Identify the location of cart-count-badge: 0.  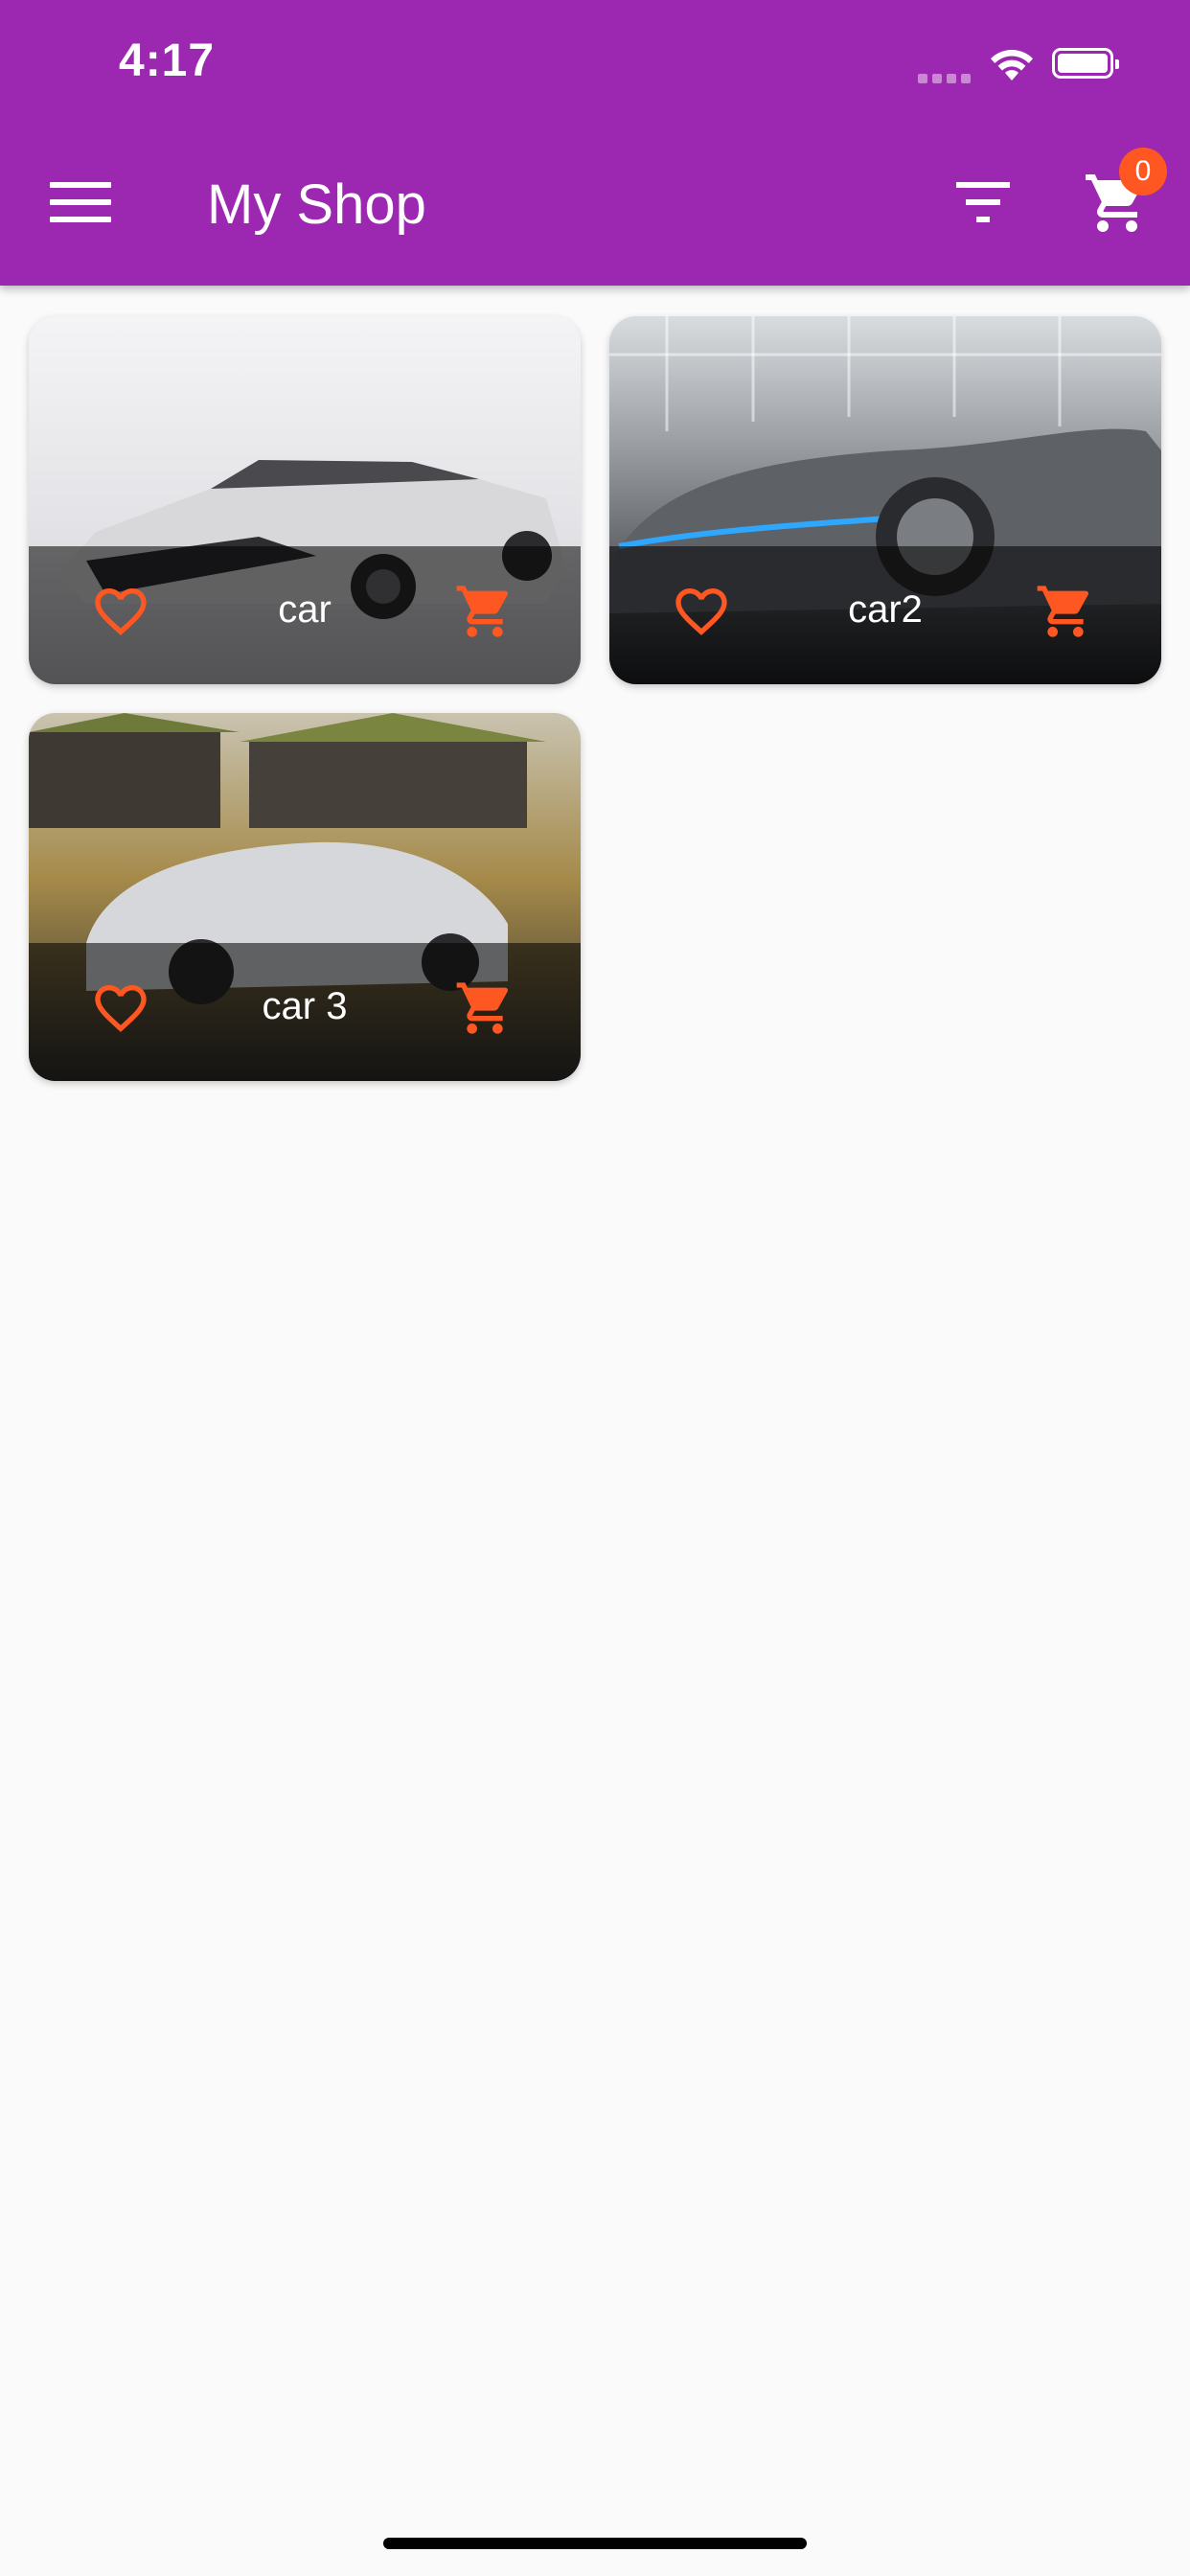
(1143, 172).